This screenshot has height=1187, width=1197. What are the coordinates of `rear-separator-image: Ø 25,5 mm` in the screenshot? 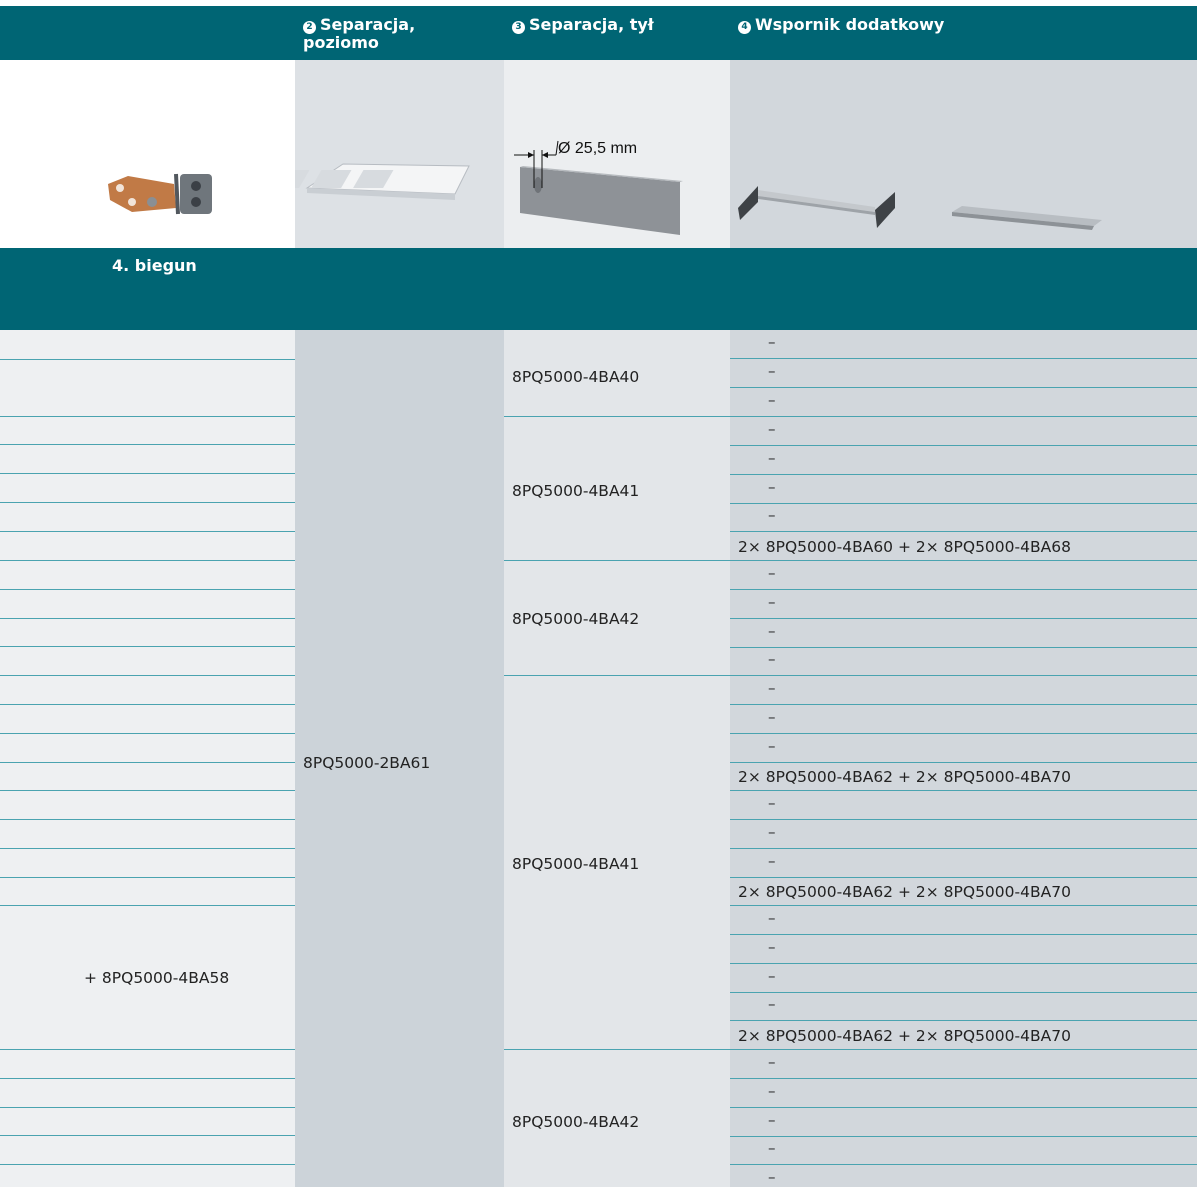 It's located at (598, 187).